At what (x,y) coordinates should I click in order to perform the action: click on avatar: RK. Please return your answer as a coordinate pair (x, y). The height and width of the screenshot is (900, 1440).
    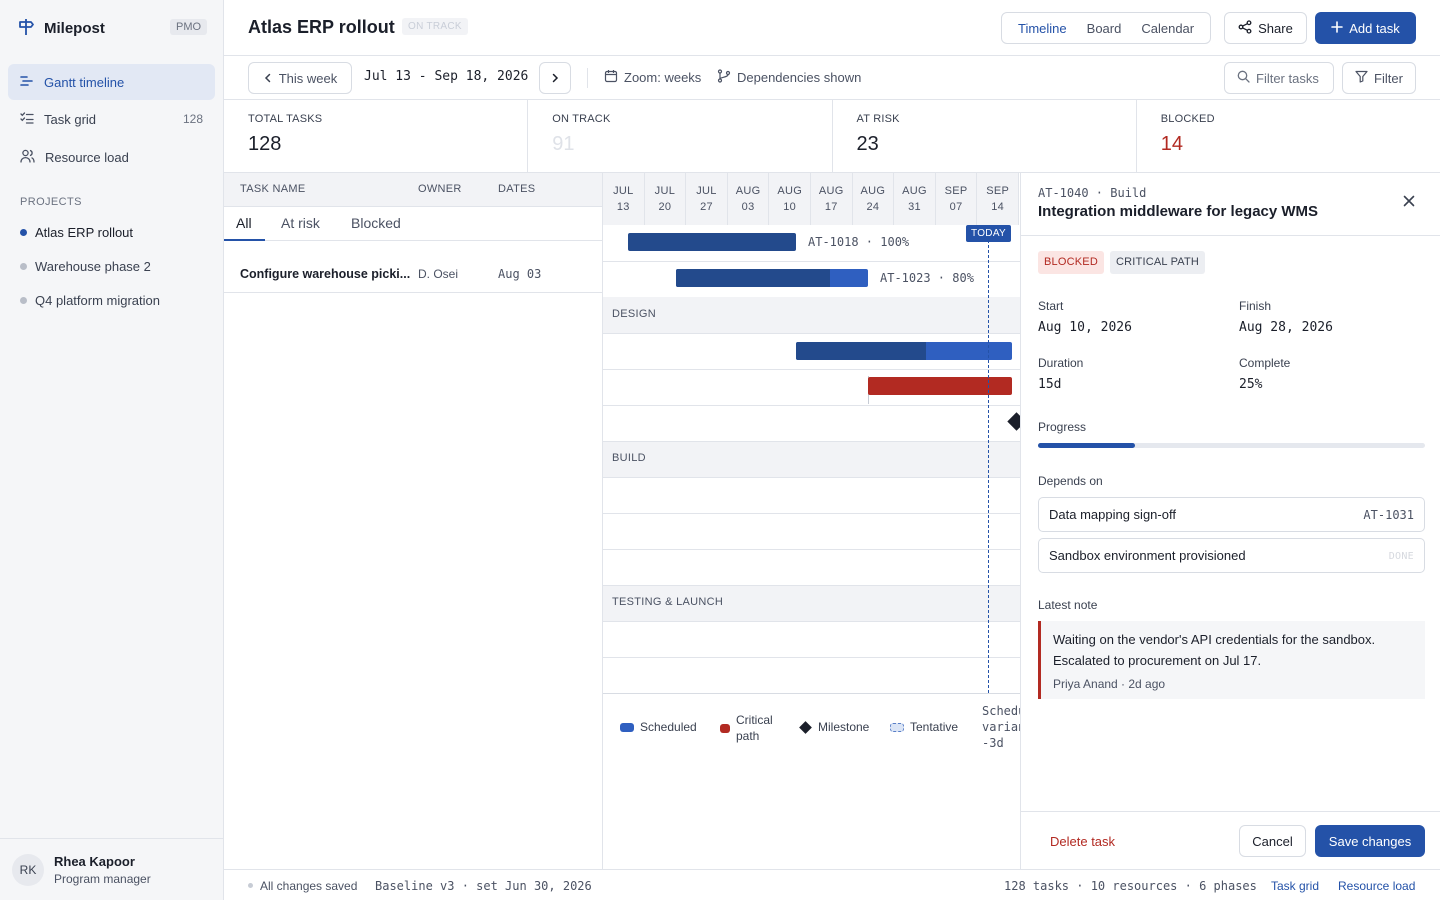
    Looking at the image, I should click on (28, 869).